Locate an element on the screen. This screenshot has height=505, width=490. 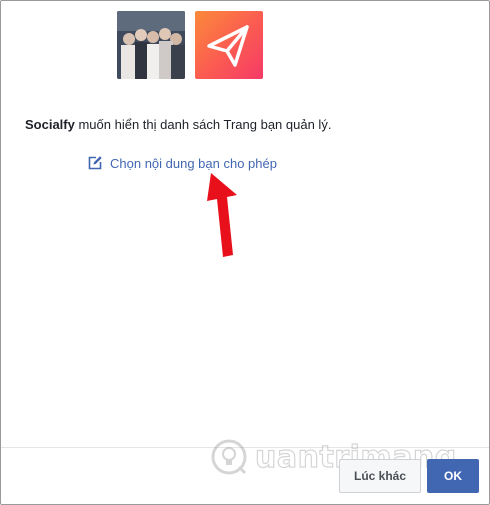
later-button: Lúc khác is located at coordinates (380, 476).